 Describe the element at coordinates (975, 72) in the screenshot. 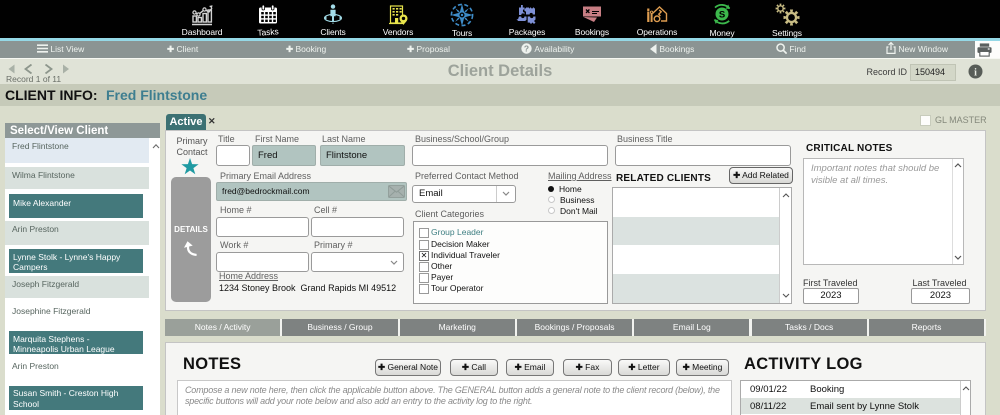

I see `svg-text: i` at that location.